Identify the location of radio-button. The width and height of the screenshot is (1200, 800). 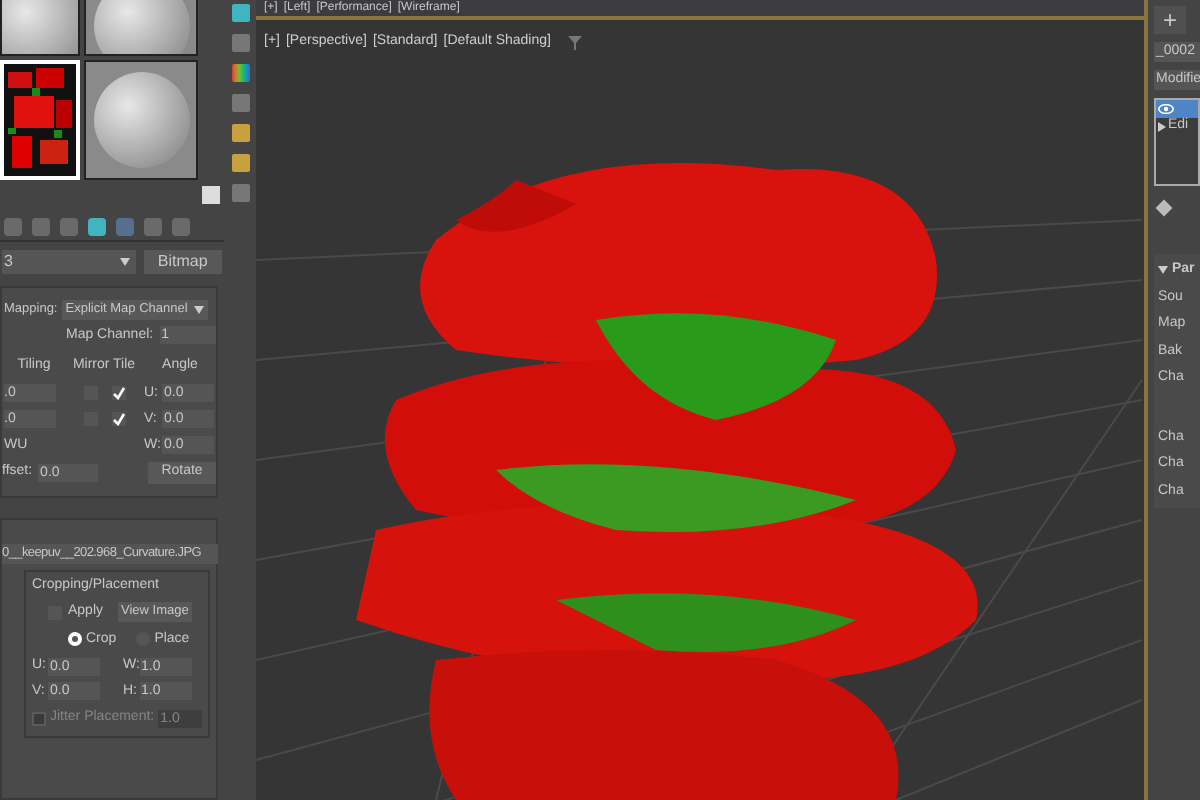
(75, 639).